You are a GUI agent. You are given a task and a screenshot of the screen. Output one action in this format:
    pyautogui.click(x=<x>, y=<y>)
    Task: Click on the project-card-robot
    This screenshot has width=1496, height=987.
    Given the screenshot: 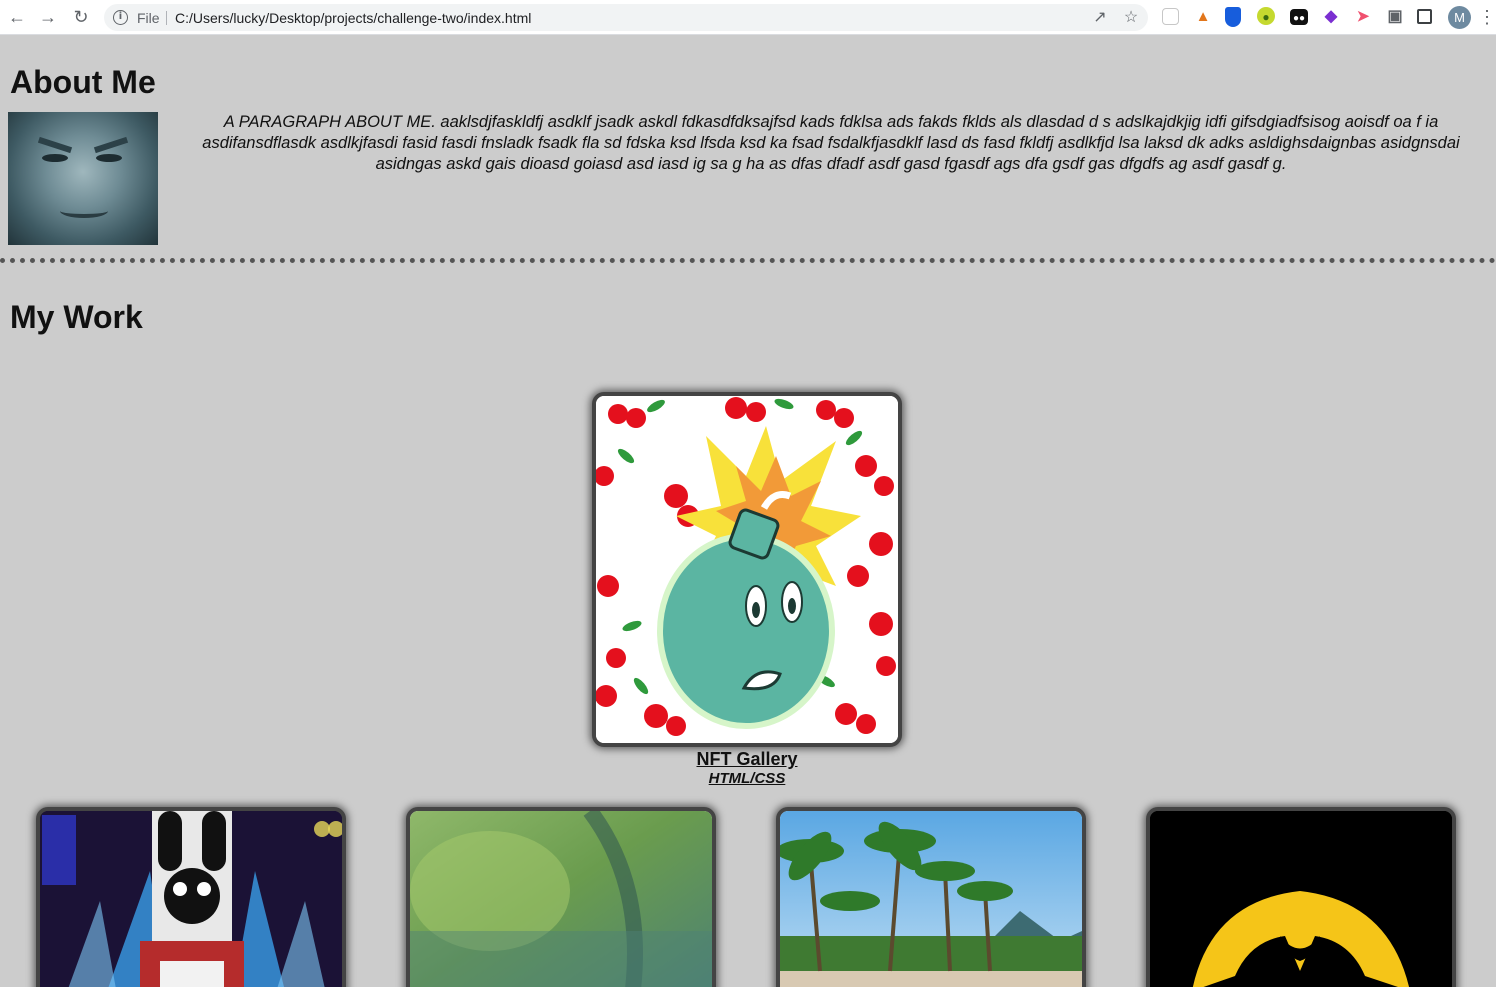 What is the action you would take?
    pyautogui.click(x=191, y=897)
    